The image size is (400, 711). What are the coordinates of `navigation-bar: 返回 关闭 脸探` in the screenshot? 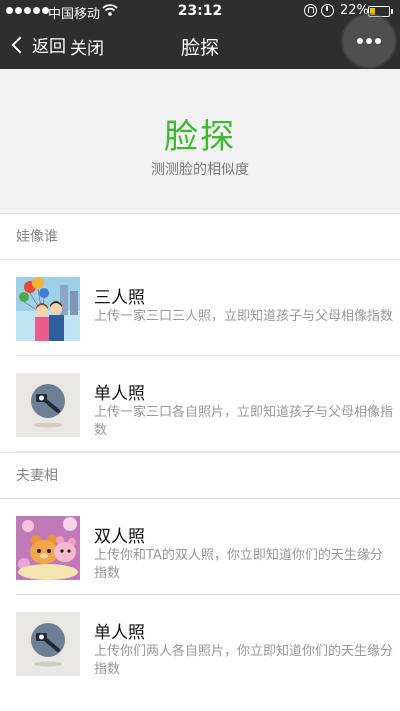 It's located at (200, 42).